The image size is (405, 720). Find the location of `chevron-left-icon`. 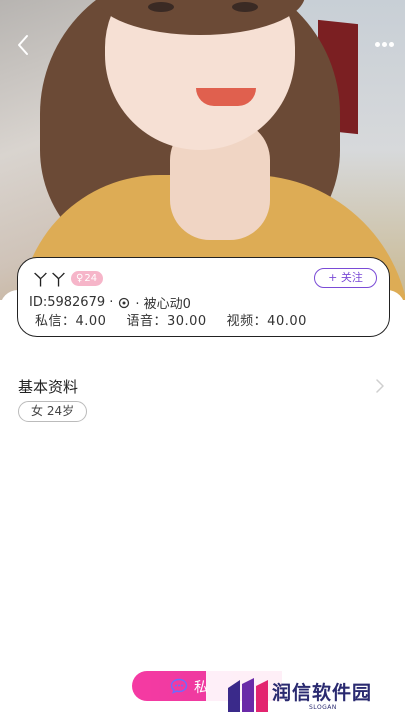

chevron-left-icon is located at coordinates (23, 45).